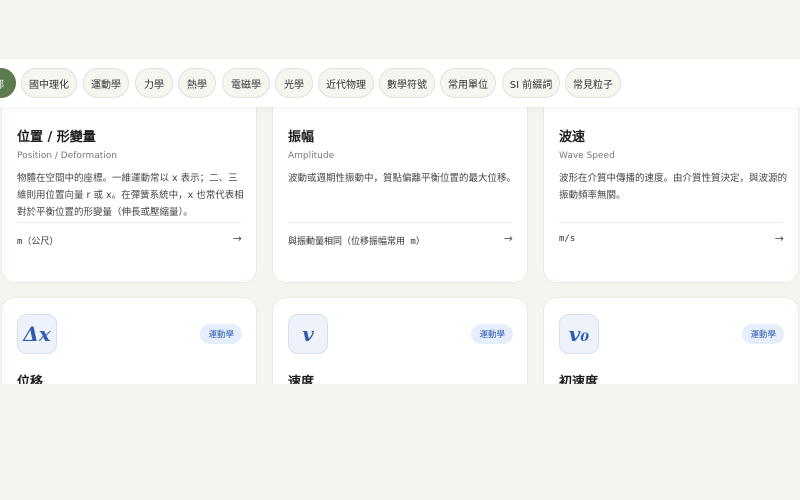 This screenshot has width=800, height=500. I want to click on card-description: 波動或週期性振動中，質點偏離平衡位置的最大位移。, so click(402, 178).